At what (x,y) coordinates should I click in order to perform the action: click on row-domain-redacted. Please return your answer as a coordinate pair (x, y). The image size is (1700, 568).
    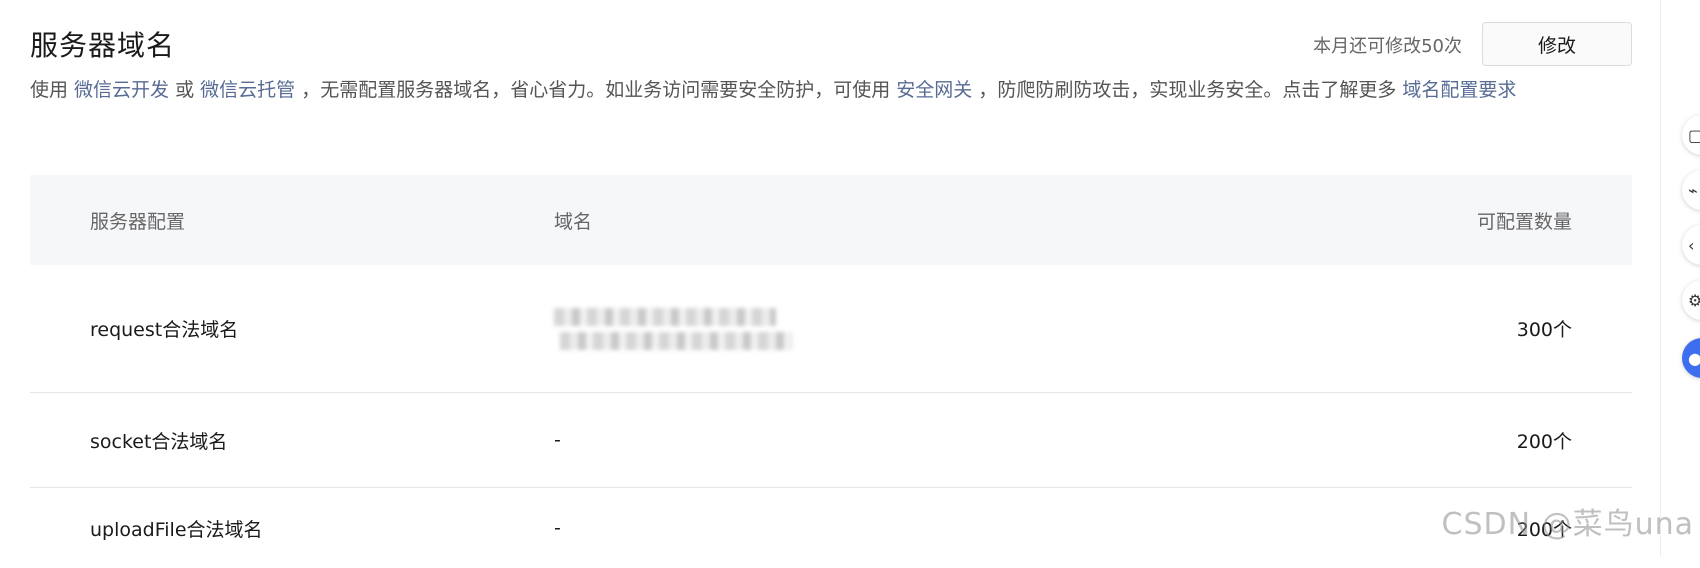
    Looking at the image, I should click on (943, 329).